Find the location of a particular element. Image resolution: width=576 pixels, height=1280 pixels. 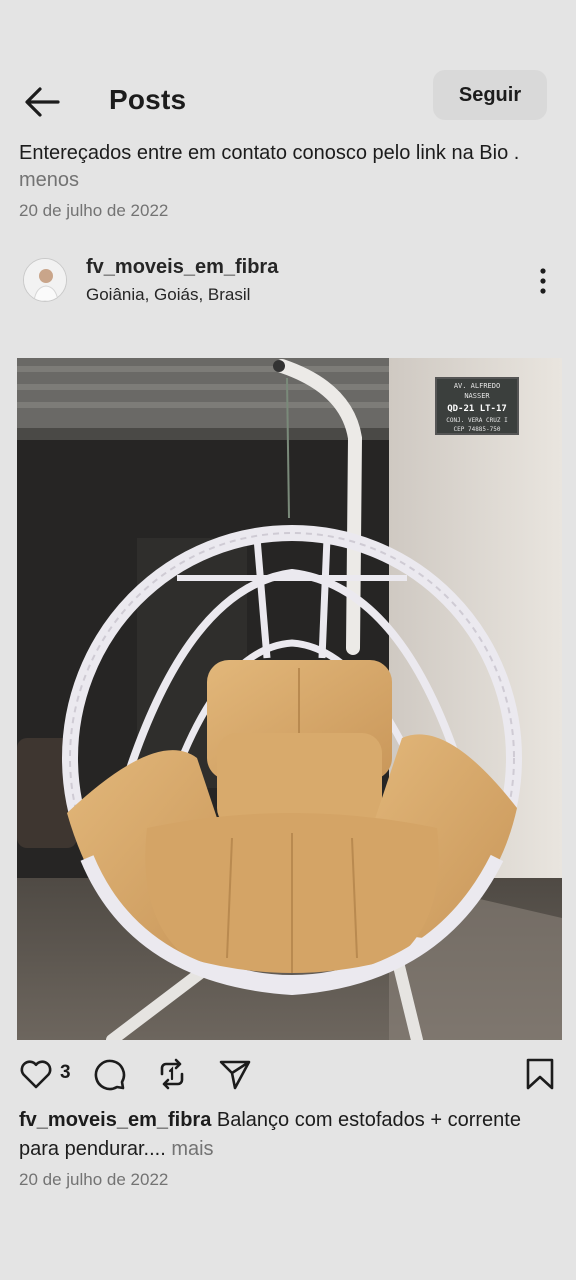

plate-line-5: CEP 74885-750 is located at coordinates (477, 429).